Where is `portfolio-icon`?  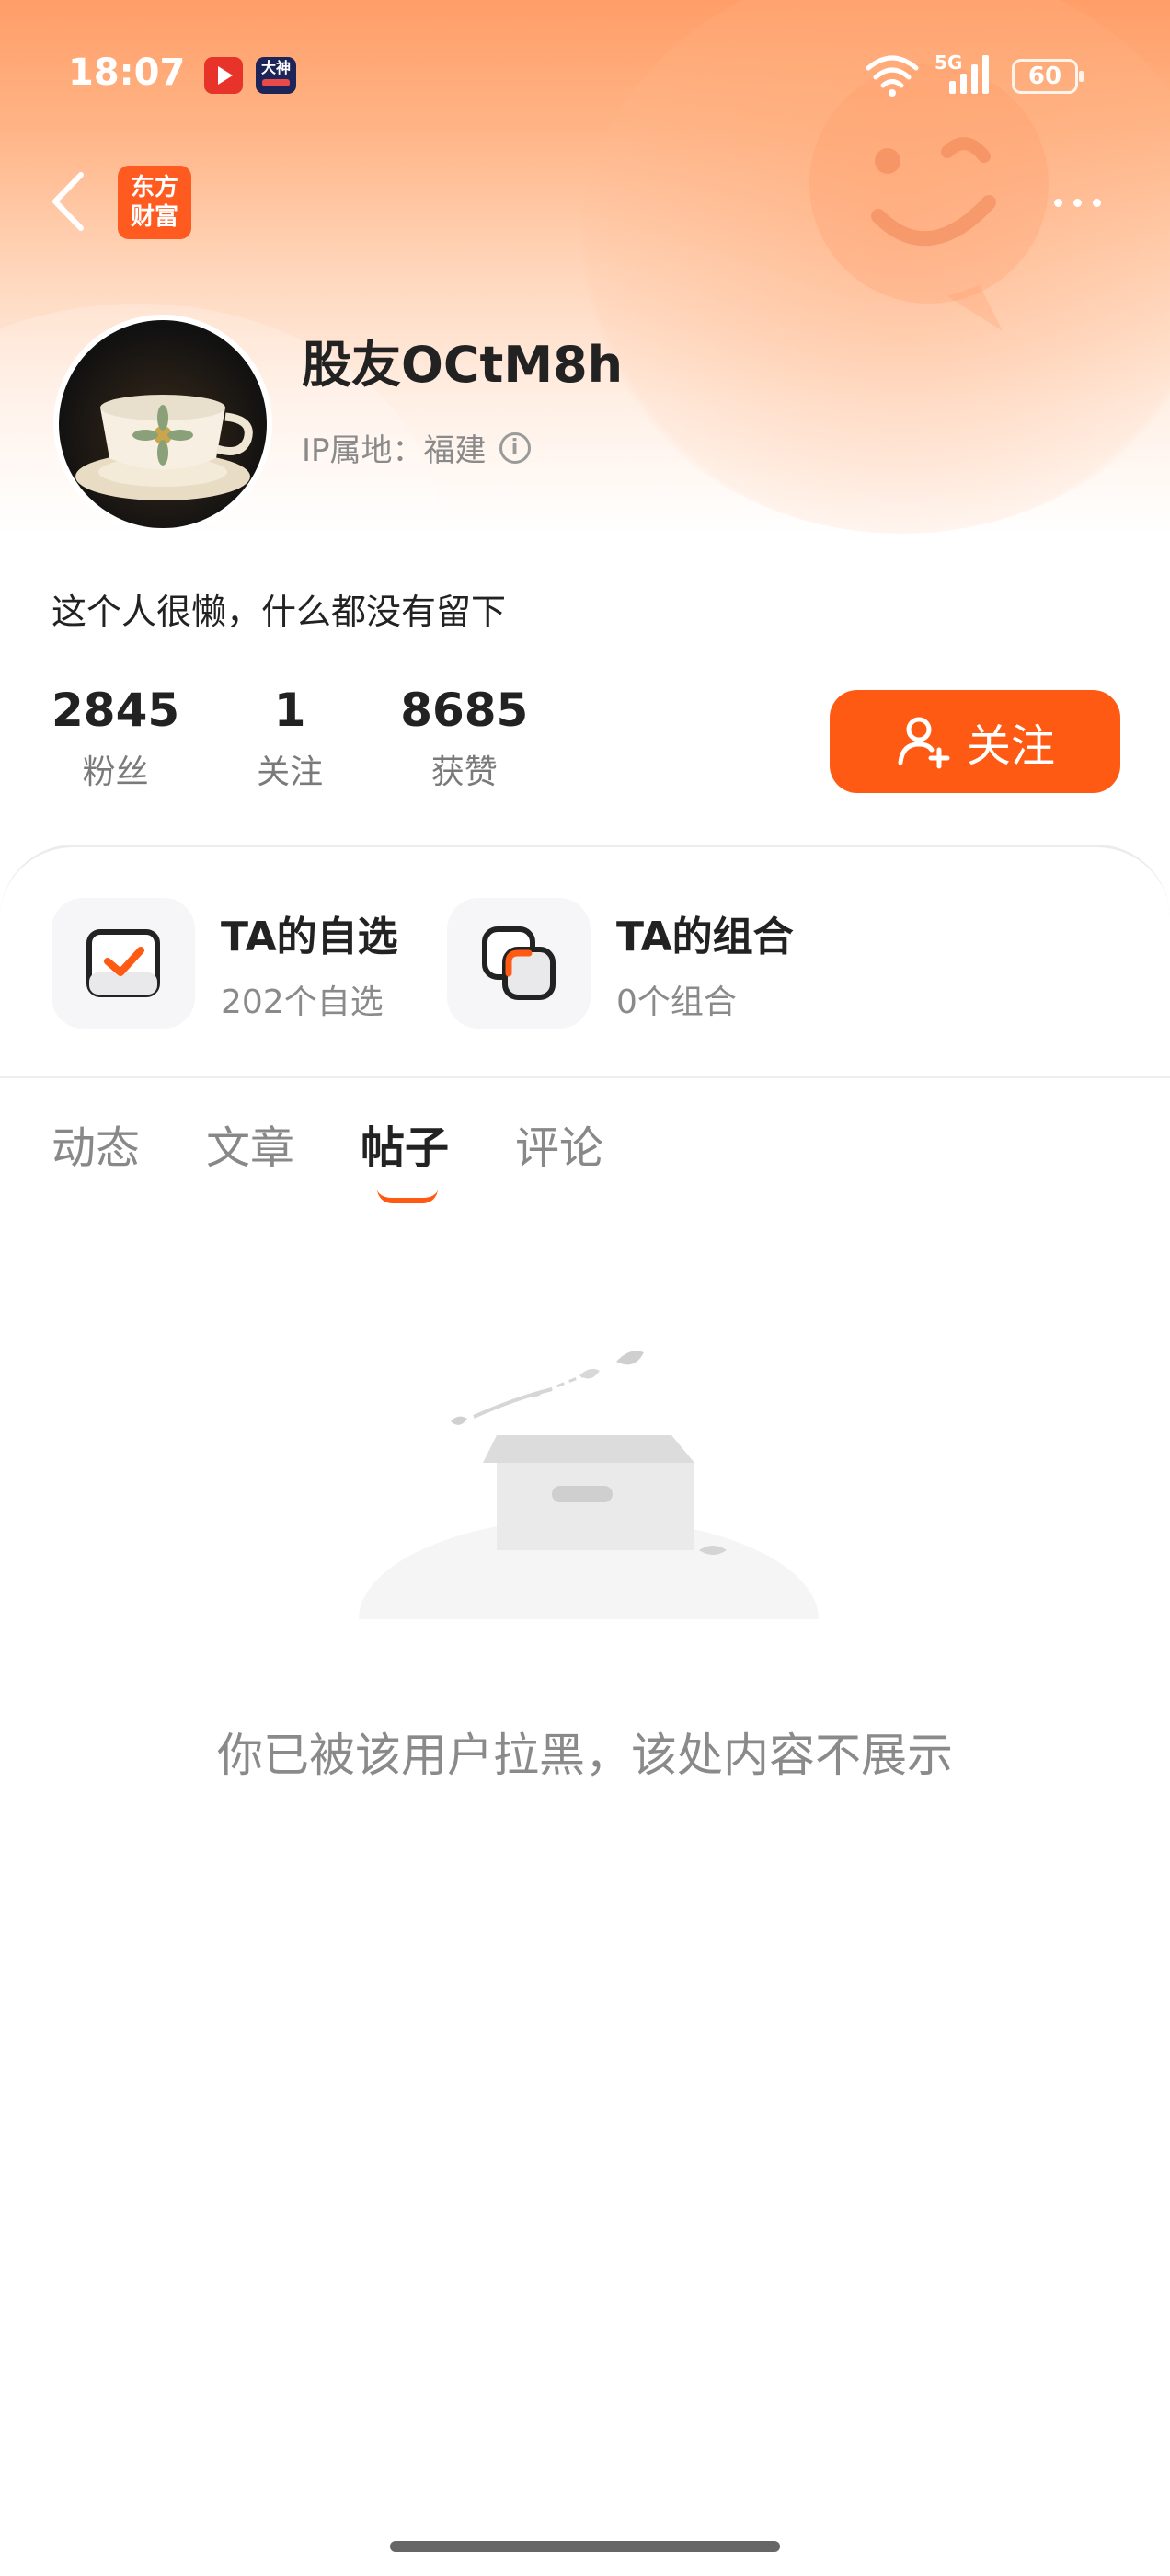
portfolio-icon is located at coordinates (519, 963).